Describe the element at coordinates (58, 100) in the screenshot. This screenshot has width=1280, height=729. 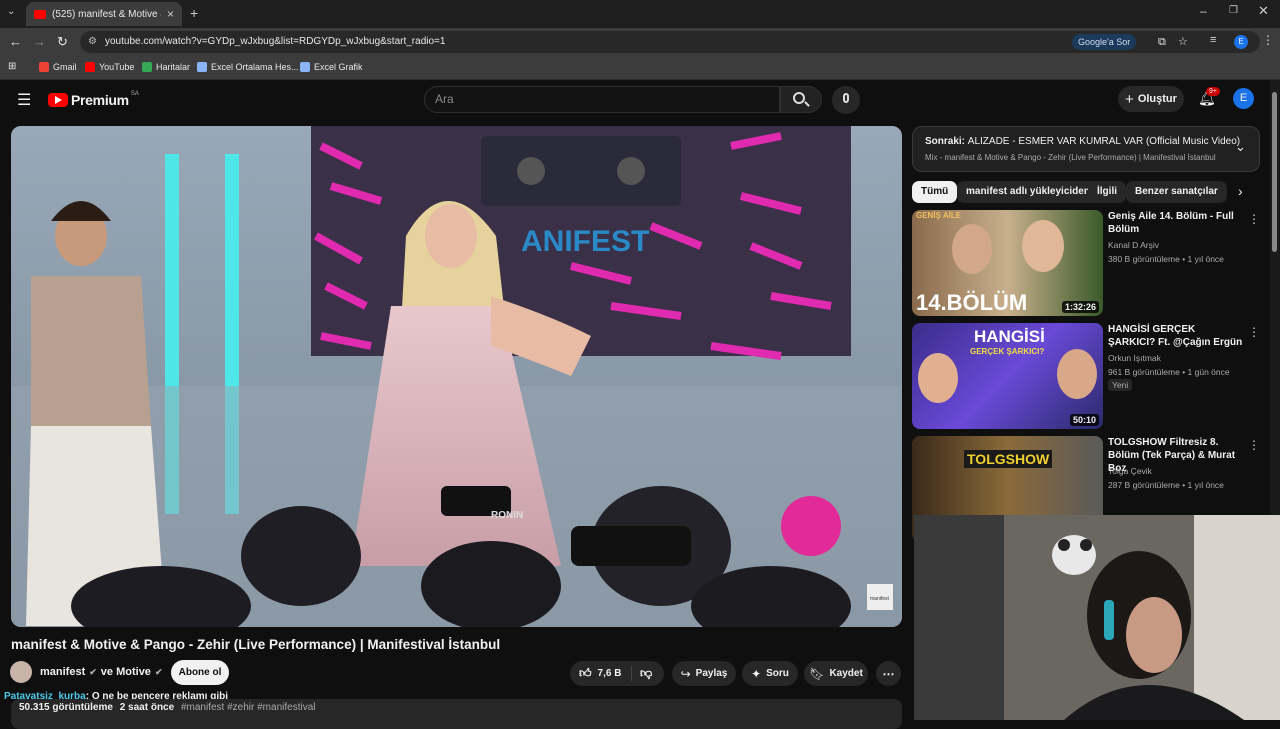
I see `youtube-play-icon` at that location.